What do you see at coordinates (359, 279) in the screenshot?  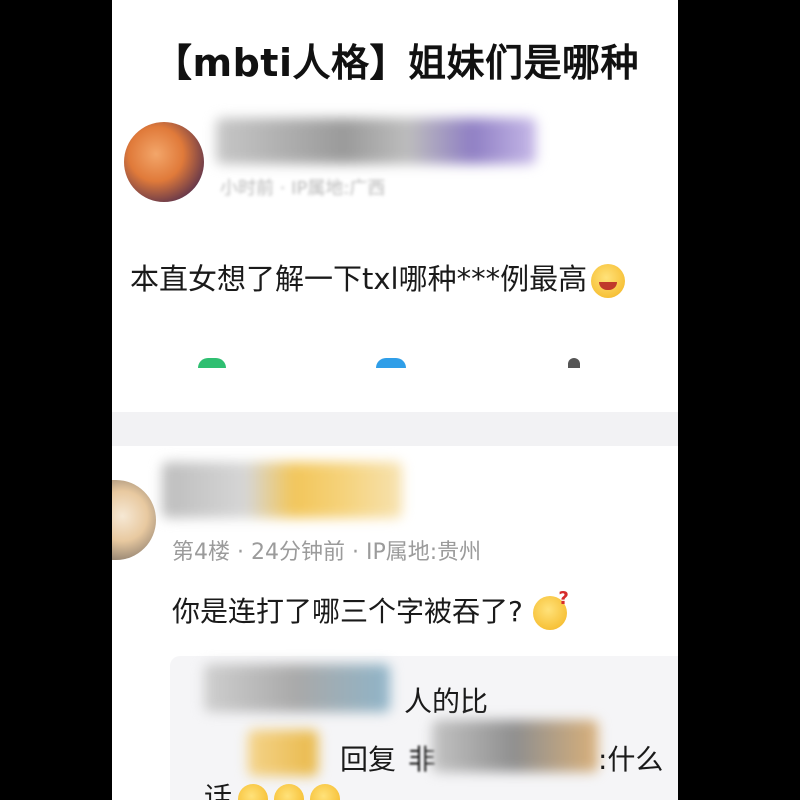 I see `post-body-text: 本直女想了解一下txl哪种***例最高` at bounding box center [359, 279].